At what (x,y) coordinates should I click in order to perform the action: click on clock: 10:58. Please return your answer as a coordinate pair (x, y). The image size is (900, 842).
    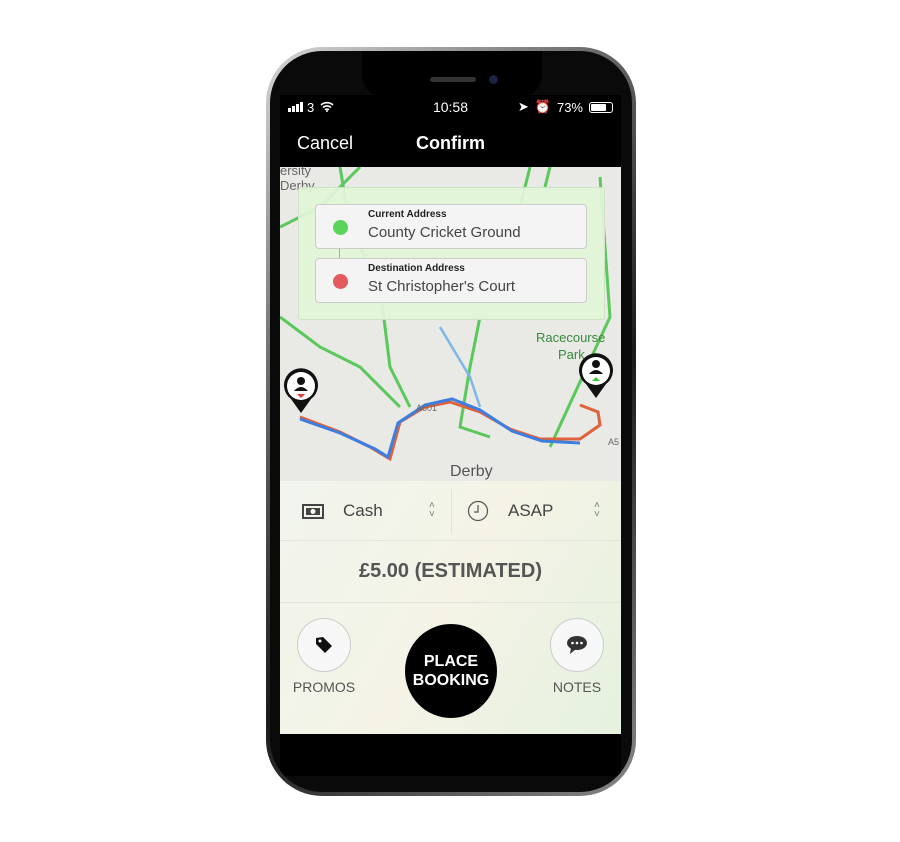
    Looking at the image, I should click on (450, 107).